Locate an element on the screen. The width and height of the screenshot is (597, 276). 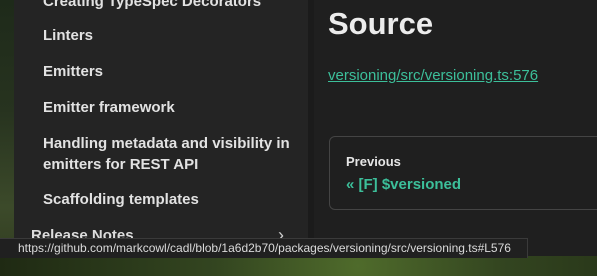
sidebar-item-creating-typespec-decorators: Creating TypeSpec Decorators is located at coordinates (168, 6).